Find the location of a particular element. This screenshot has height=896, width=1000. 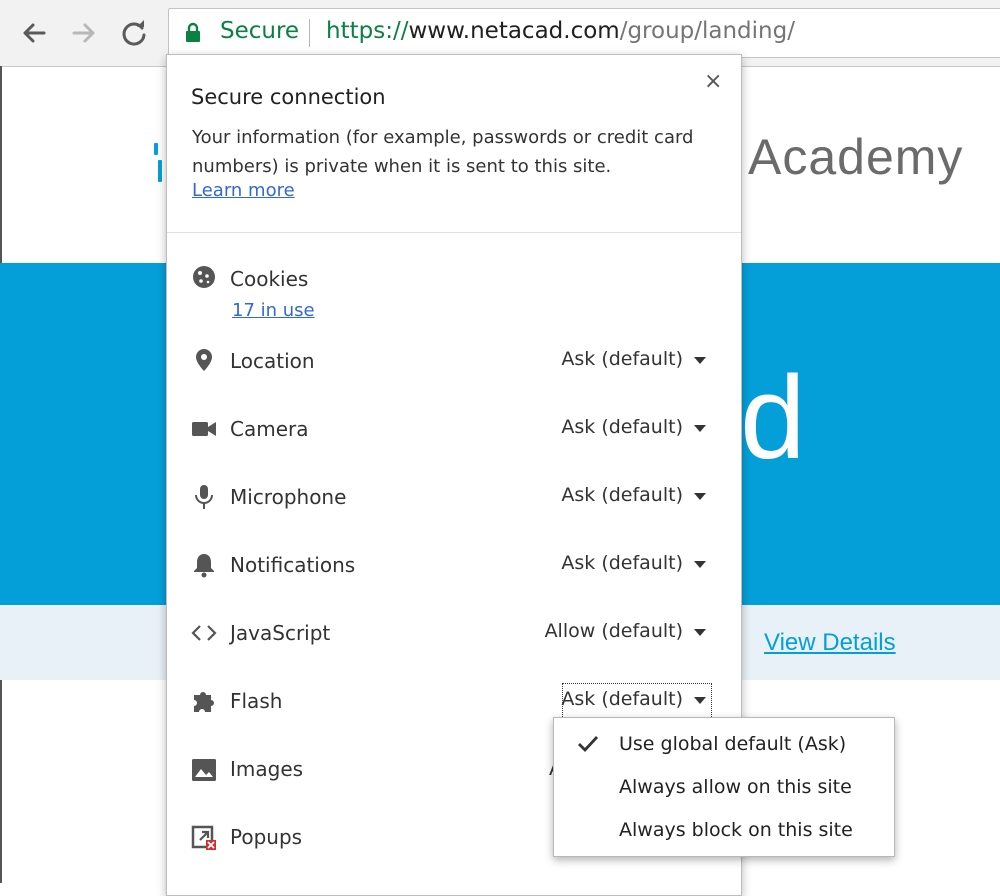

url-scheme: https:// is located at coordinates (367, 31).